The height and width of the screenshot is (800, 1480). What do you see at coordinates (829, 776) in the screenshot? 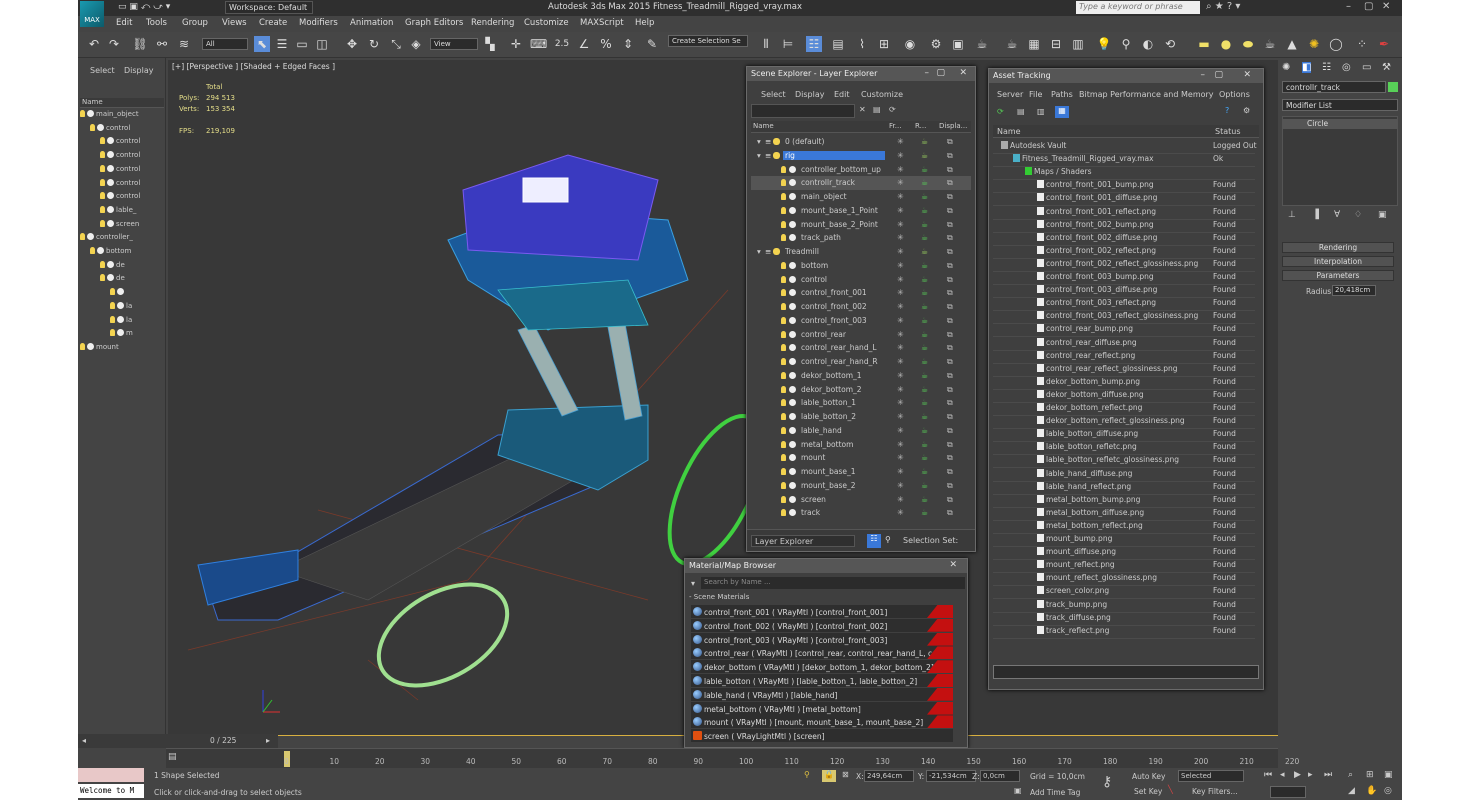
I see `selection-lock-icon: 🔒` at bounding box center [829, 776].